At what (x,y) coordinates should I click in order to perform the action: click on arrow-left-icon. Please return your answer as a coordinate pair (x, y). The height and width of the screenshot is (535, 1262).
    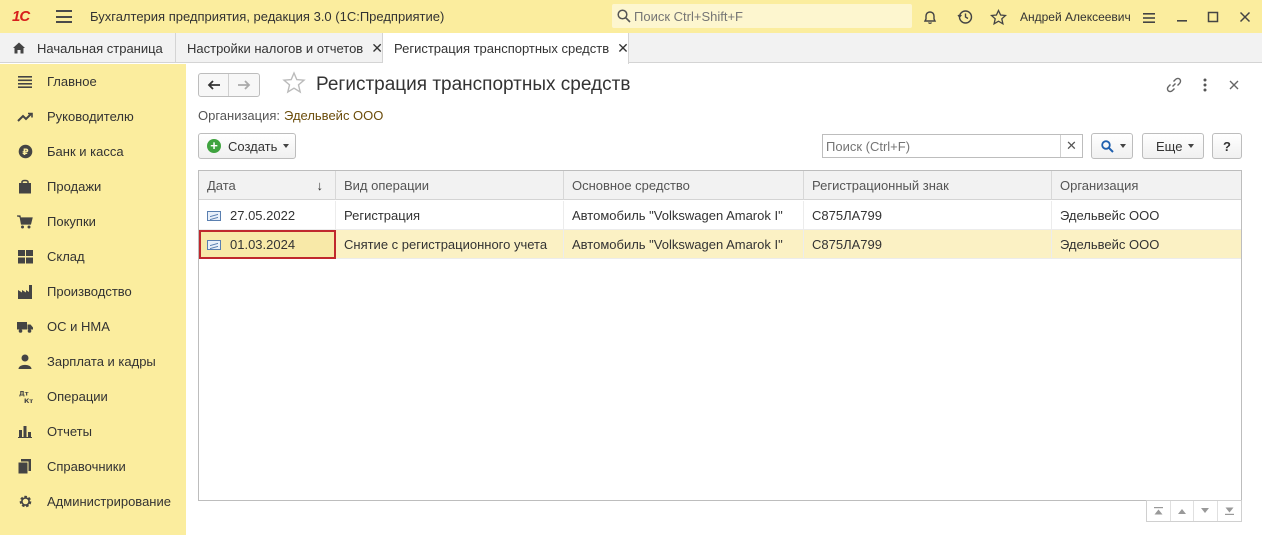
    Looking at the image, I should click on (213, 85).